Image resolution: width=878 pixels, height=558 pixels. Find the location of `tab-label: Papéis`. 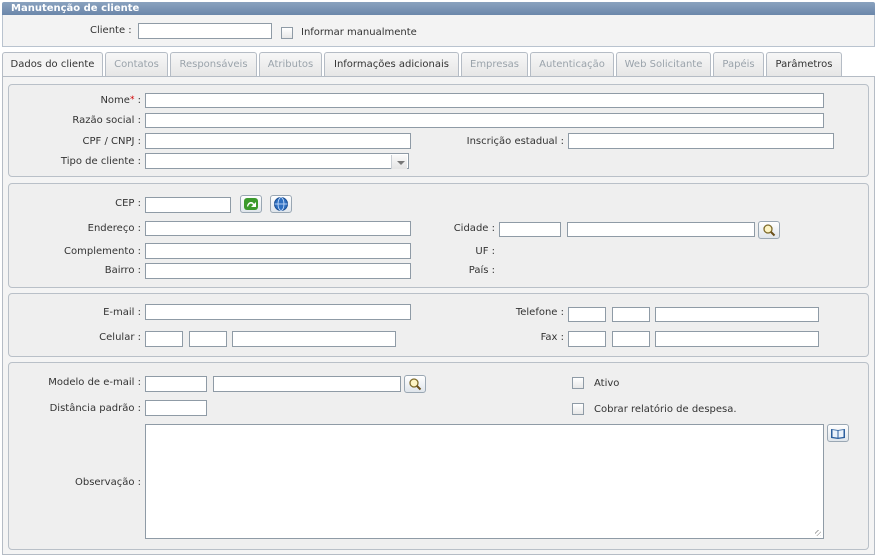

tab-label: Papéis is located at coordinates (738, 64).